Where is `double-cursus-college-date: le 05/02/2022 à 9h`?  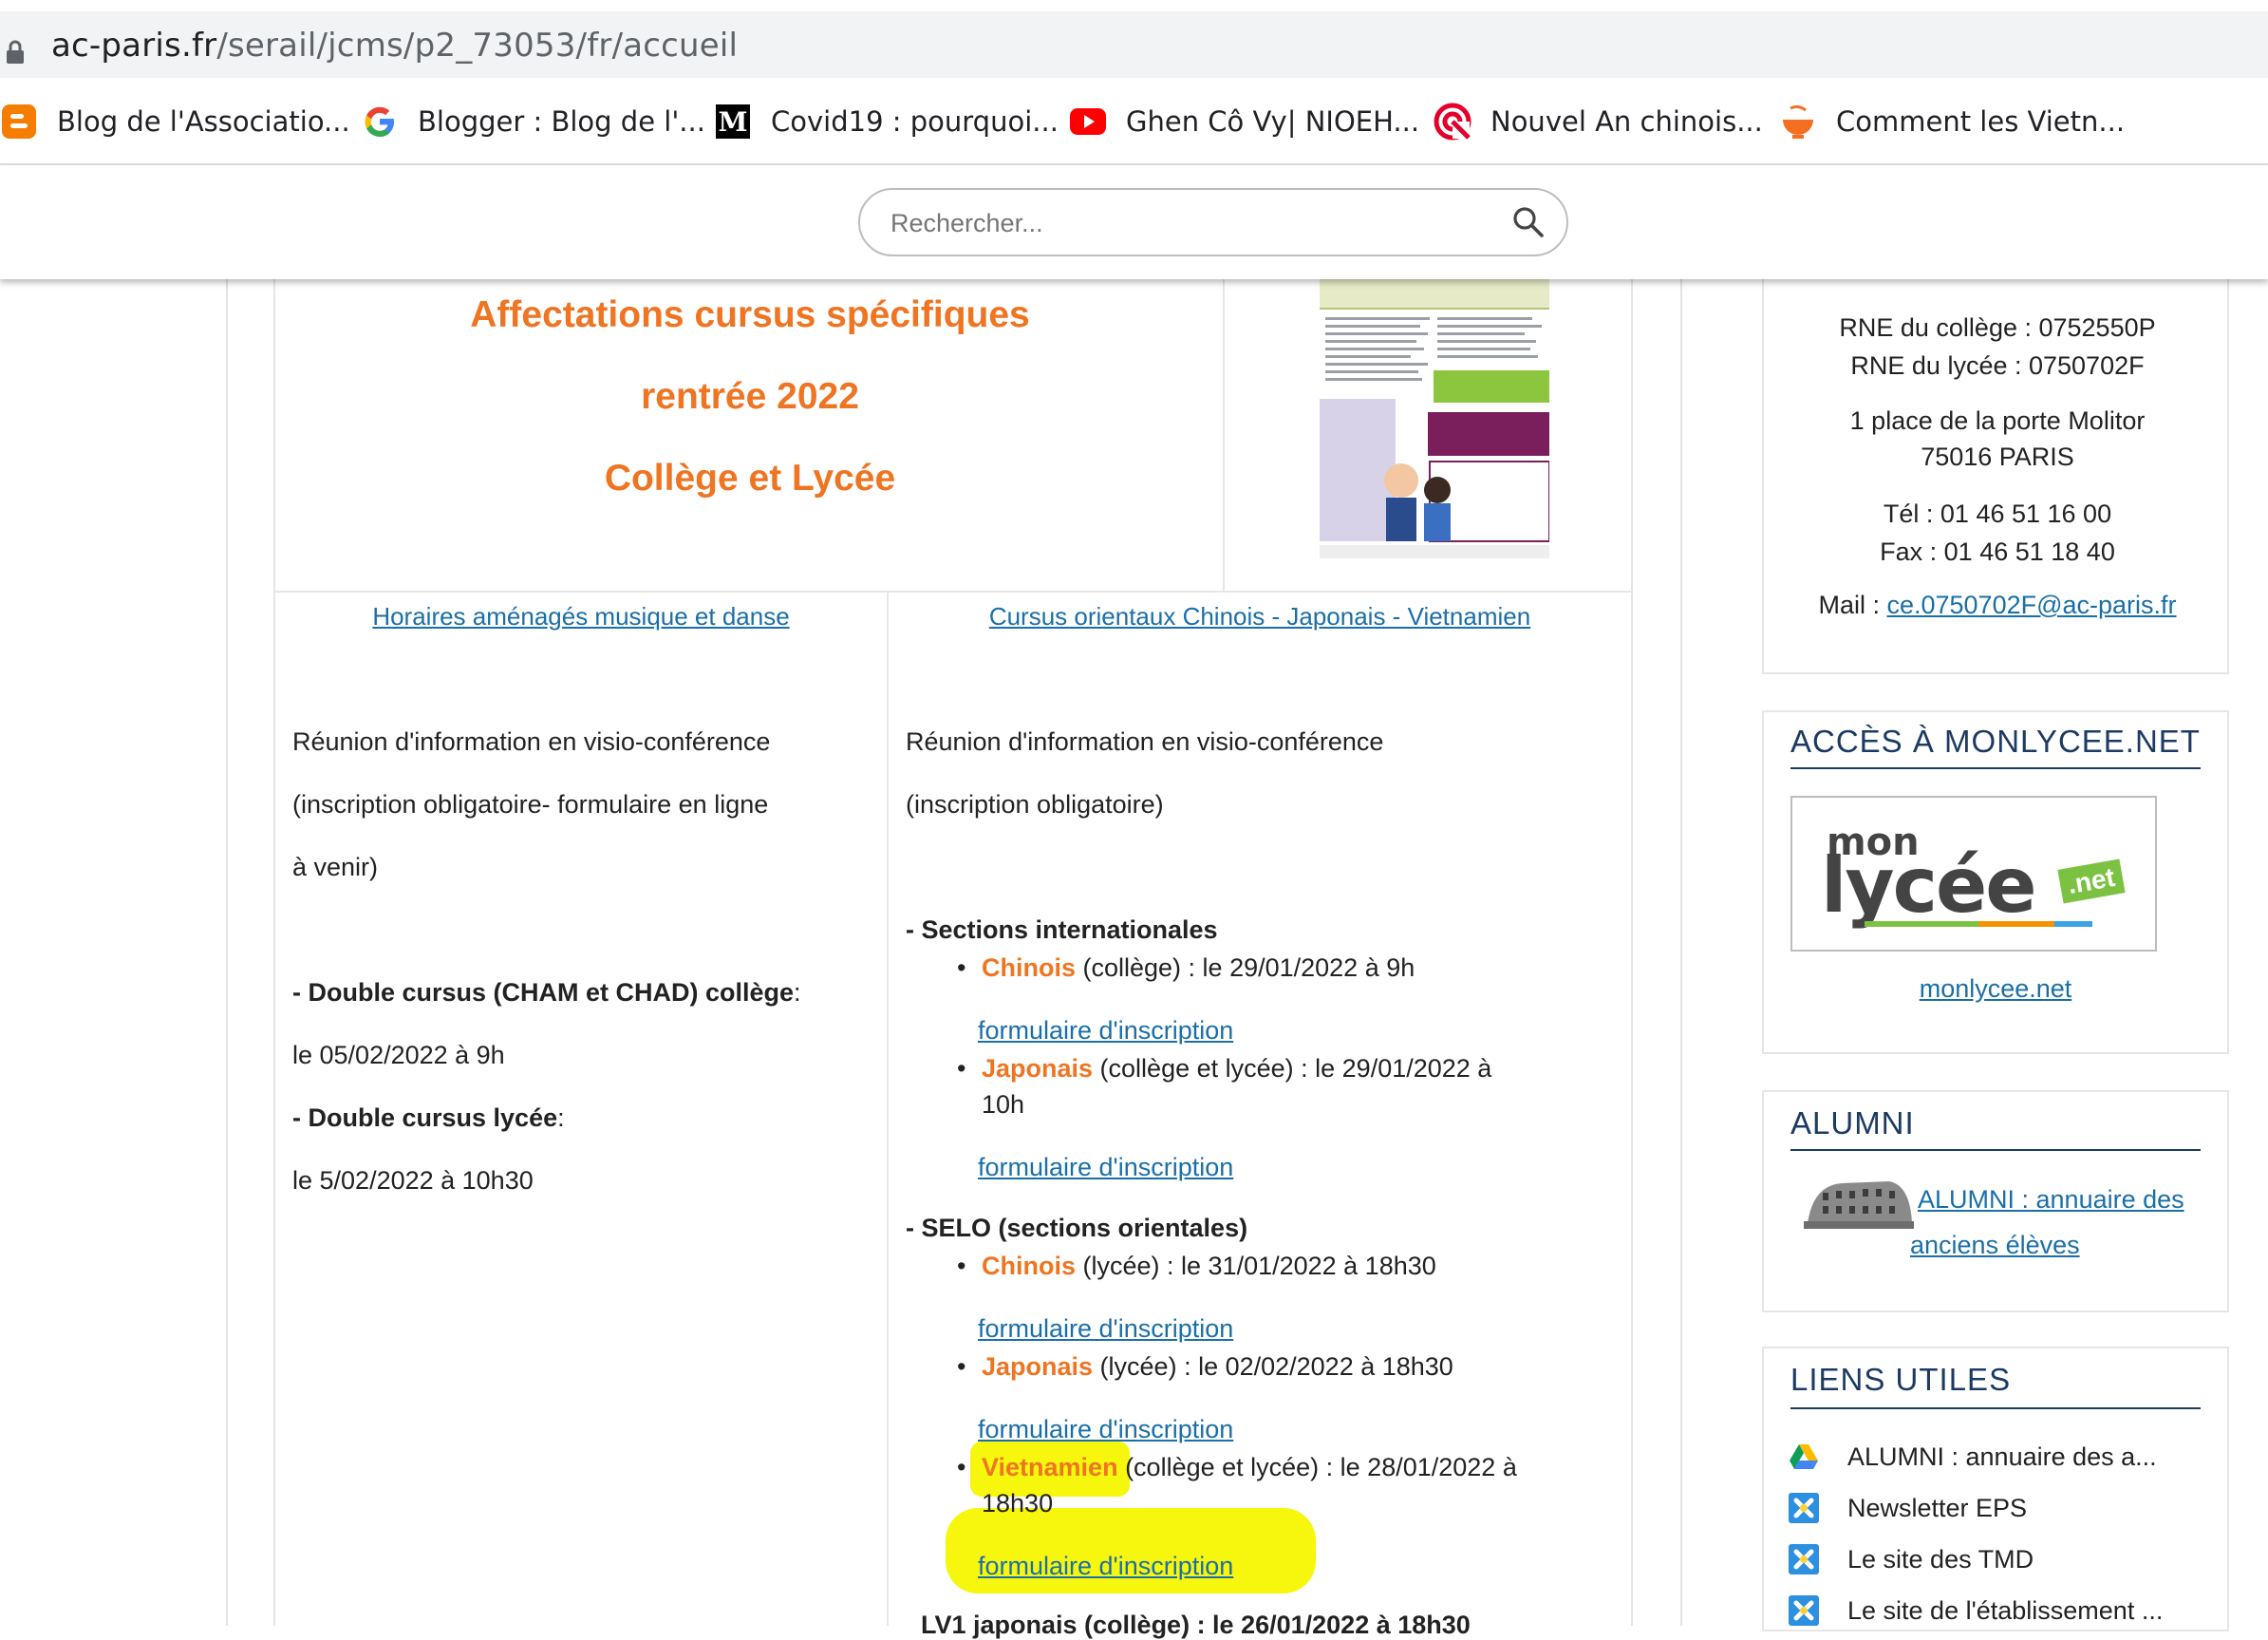 double-cursus-college-date: le 05/02/2022 à 9h is located at coordinates (398, 1055).